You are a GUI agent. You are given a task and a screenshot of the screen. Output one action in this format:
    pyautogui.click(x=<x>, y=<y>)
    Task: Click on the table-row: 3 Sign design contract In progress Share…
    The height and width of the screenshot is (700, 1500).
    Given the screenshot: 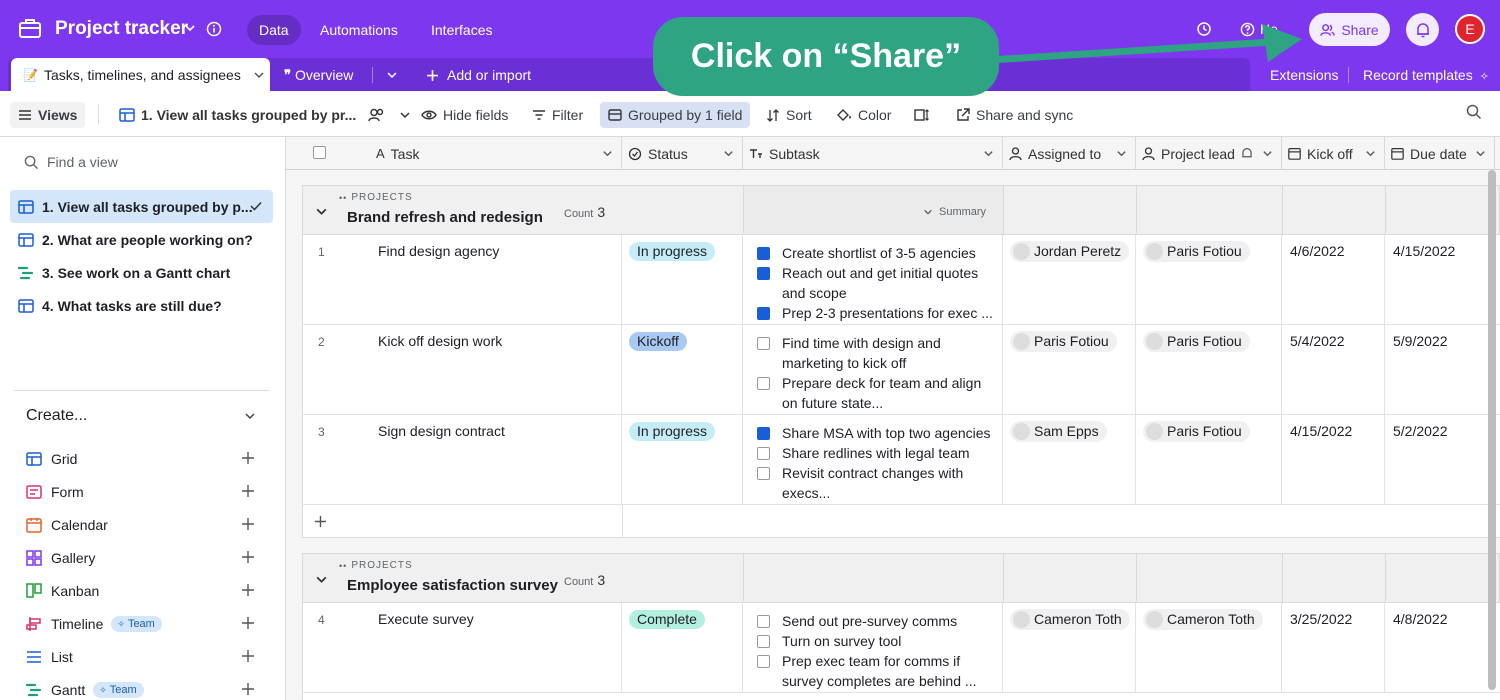 What is the action you would take?
    pyautogui.click(x=901, y=460)
    